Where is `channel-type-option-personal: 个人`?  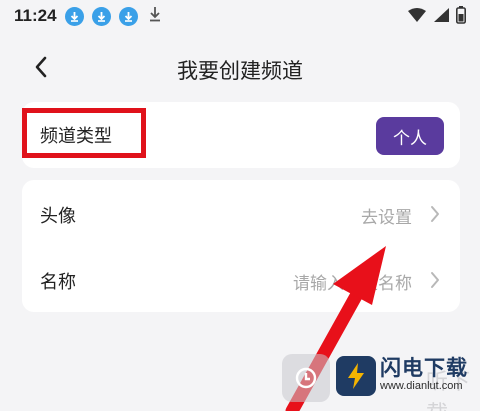
channel-type-option-personal: 个人 is located at coordinates (410, 136).